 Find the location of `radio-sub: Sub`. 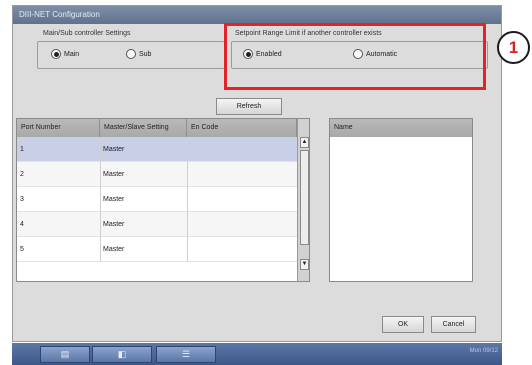

radio-sub: Sub is located at coordinates (138, 54).